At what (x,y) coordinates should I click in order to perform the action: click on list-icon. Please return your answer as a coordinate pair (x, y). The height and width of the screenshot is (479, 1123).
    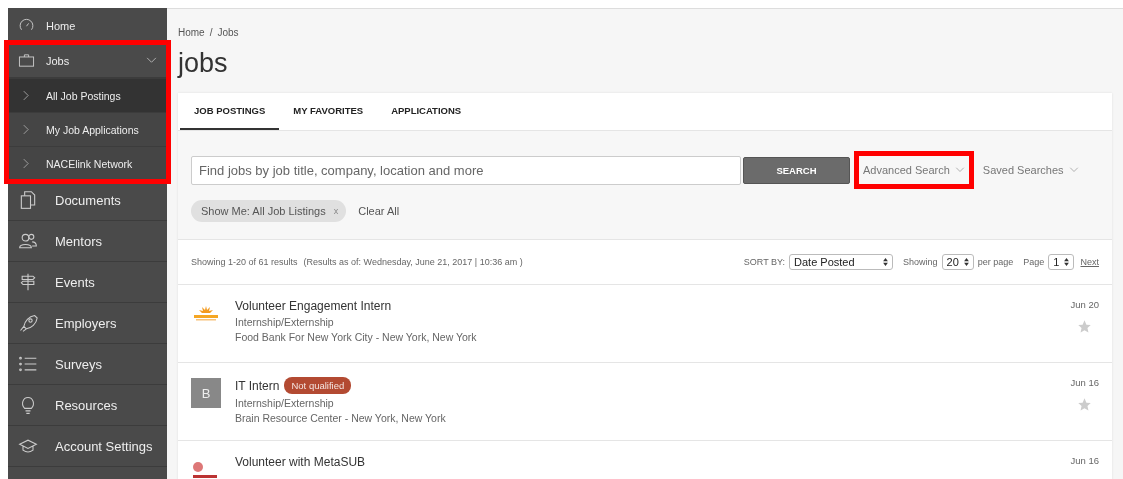
    Looking at the image, I should click on (28, 364).